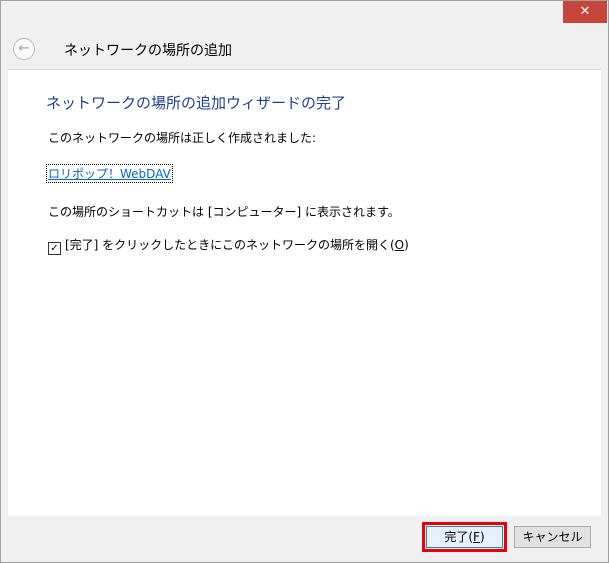 The width and height of the screenshot is (609, 563). I want to click on checkbox-label: [完了] をクリックしたときにこのネットワークの場所を開く(, so click(230, 245).